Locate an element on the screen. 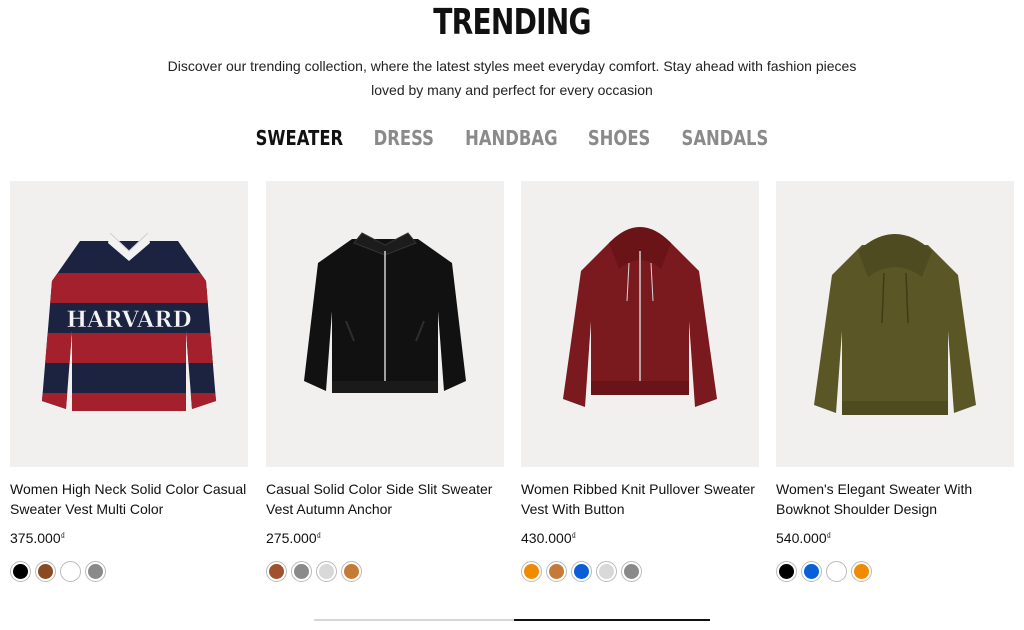 The image size is (1024, 630). category-tabs: SWEATER DRESS HANDBAG SHOES SANDALS is located at coordinates (512, 138).